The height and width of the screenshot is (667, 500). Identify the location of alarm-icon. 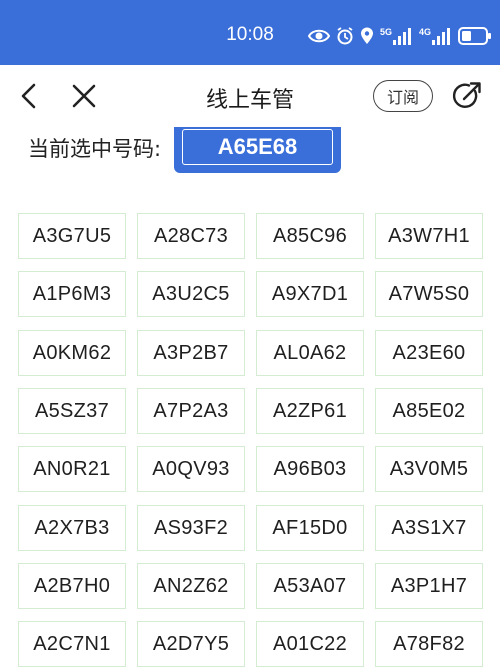
(345, 36).